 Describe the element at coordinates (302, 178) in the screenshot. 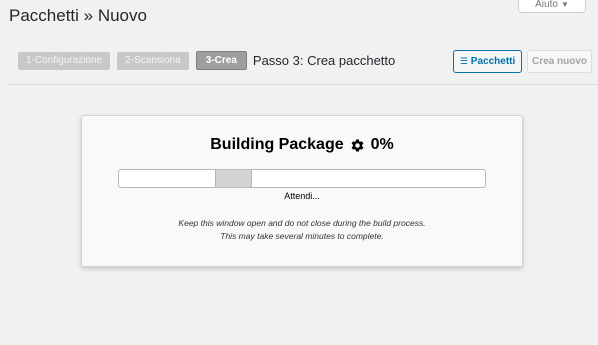

I see `progress-bar` at that location.